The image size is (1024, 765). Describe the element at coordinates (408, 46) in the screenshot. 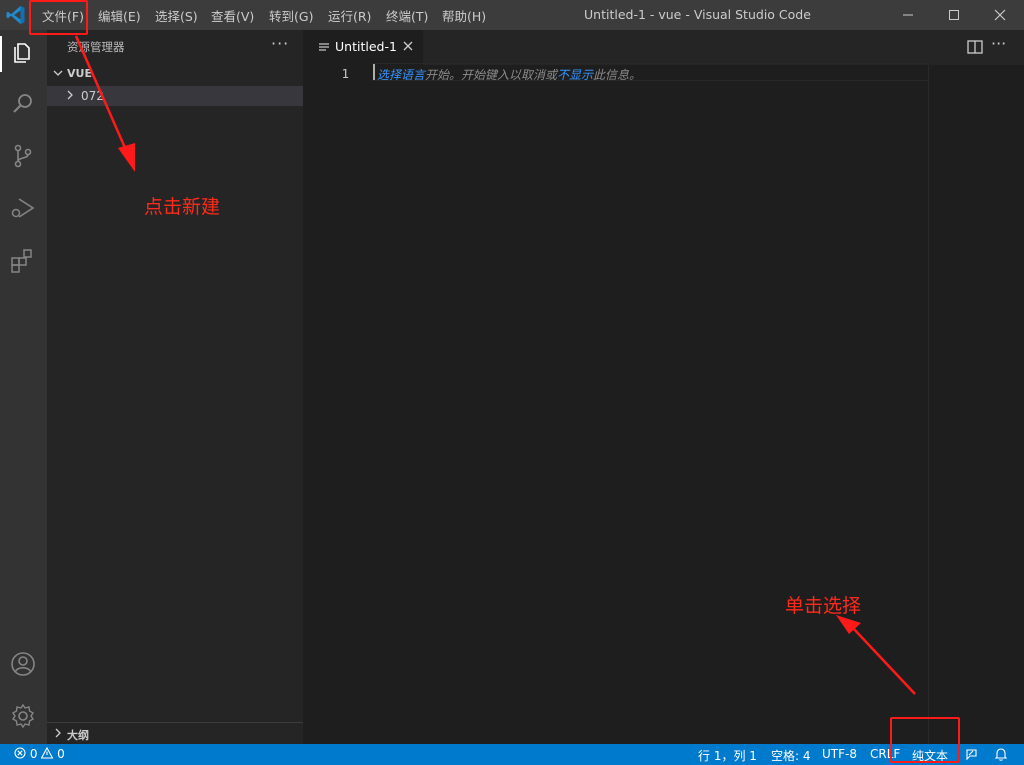

I see `close-tab-icon` at that location.